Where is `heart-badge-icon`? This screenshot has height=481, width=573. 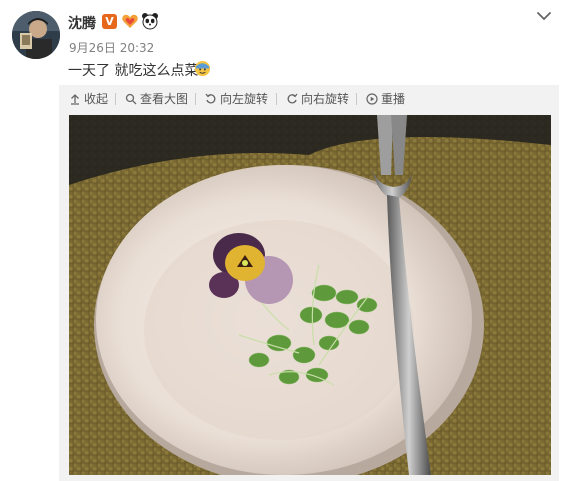
heart-badge-icon is located at coordinates (130, 21).